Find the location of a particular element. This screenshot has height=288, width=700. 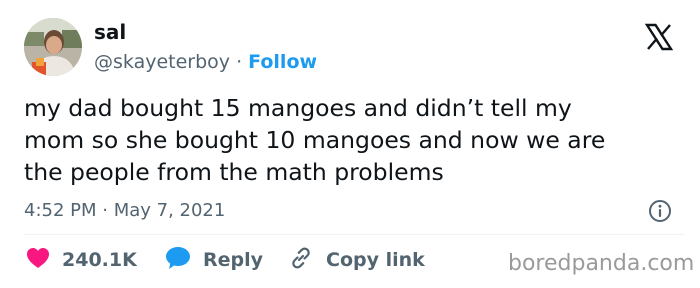

reply-button: Reply is located at coordinates (214, 260).